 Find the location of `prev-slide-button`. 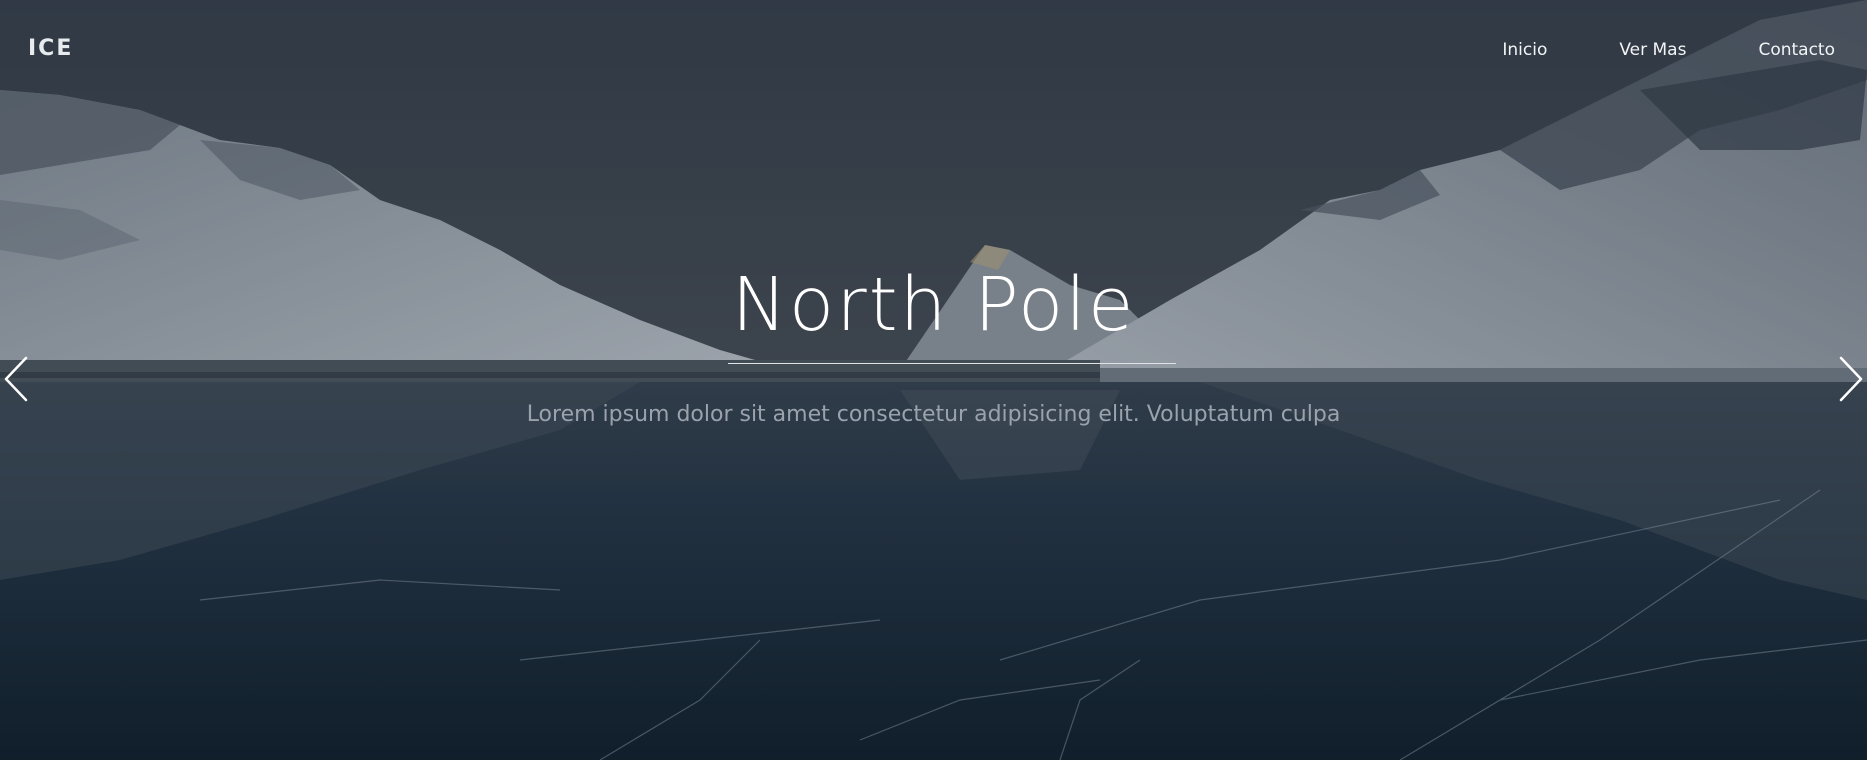

prev-slide-button is located at coordinates (15, 379).